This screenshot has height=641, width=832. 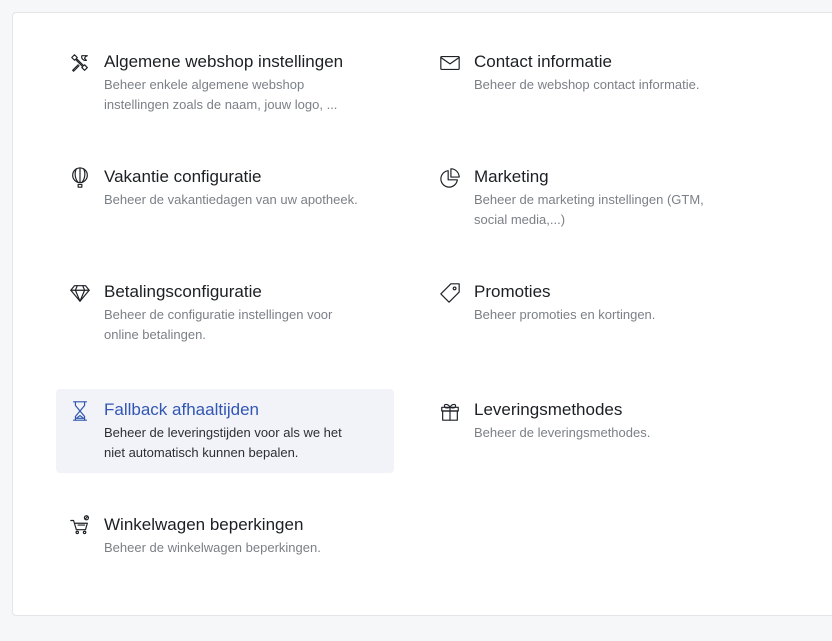 I want to click on settings-item-title: Betalingsconfiguratie, so click(x=183, y=291).